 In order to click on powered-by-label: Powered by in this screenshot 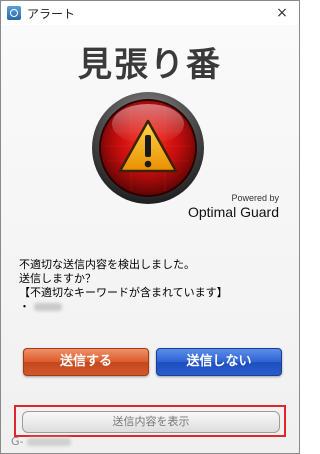, I will do `click(255, 198)`.